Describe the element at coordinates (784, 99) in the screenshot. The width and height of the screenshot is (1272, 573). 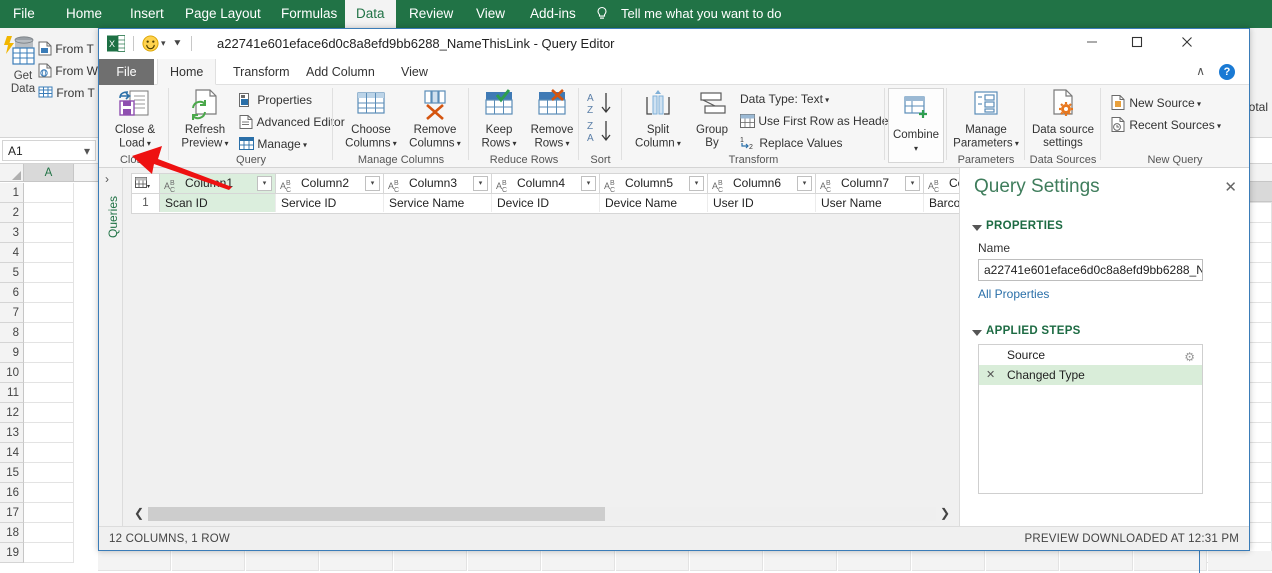
I see `data-type-button: Data Type: Text ▾` at that location.